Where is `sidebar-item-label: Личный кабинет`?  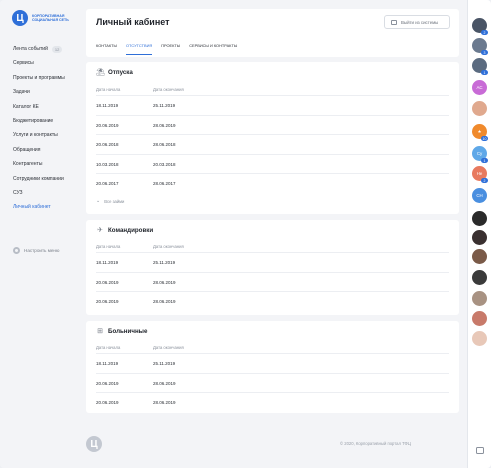
sidebar-item-label: Личный кабинет is located at coordinates (32, 207).